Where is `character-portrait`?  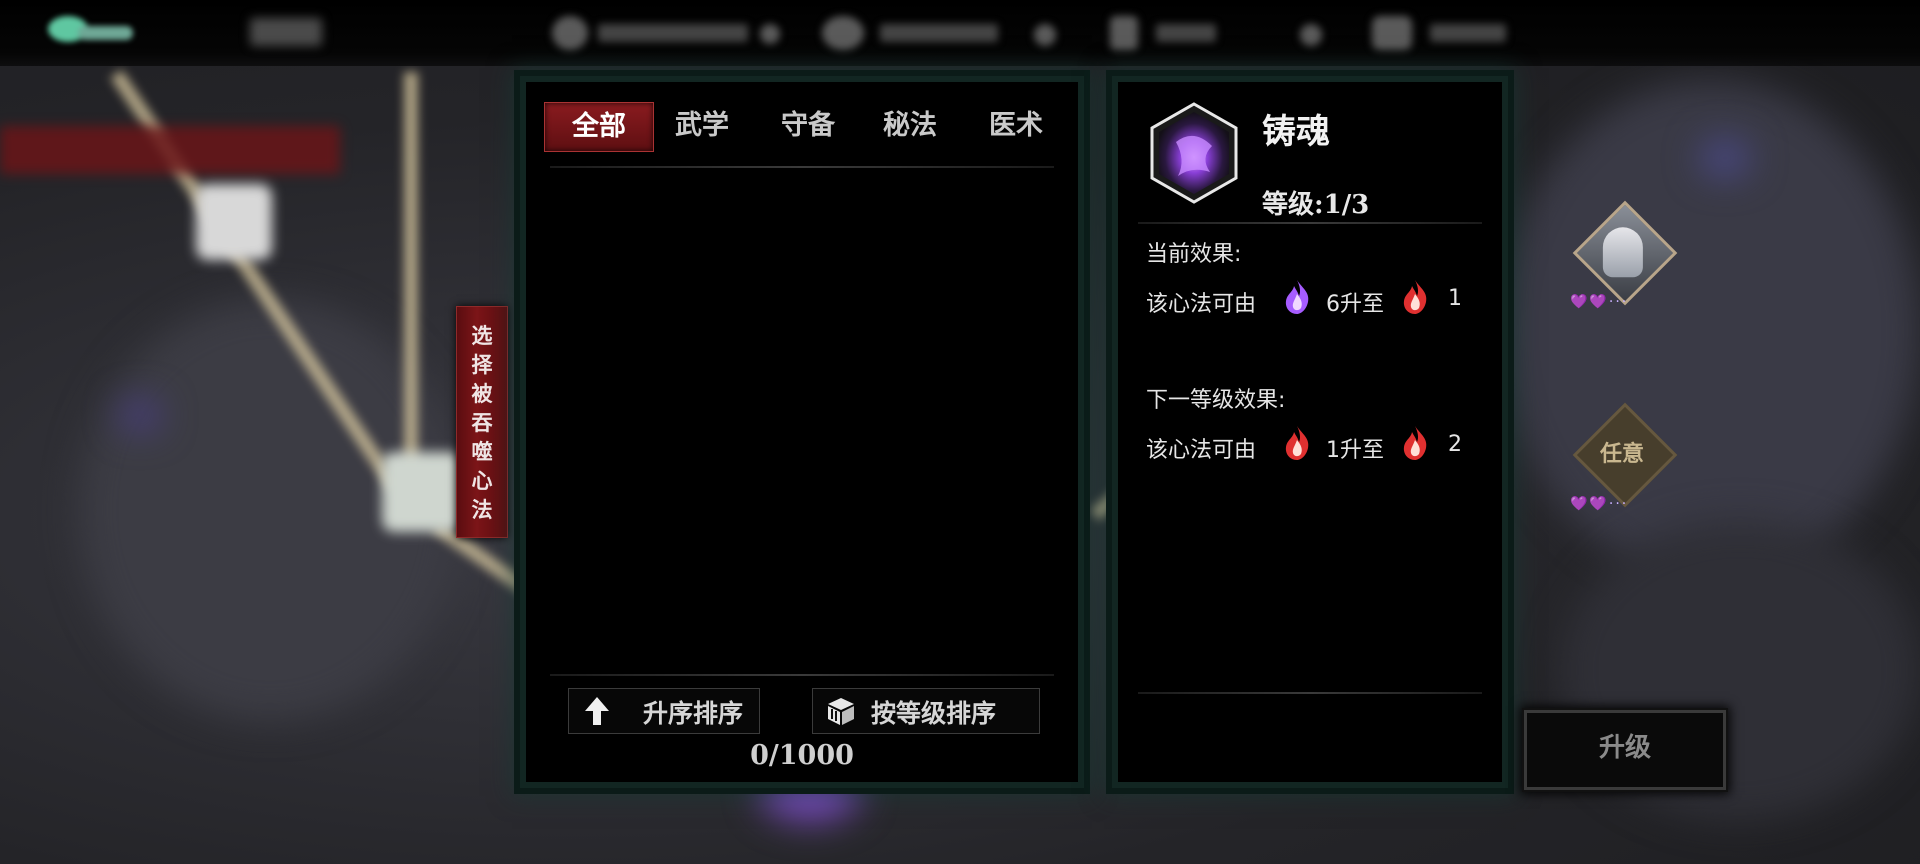
character-portrait is located at coordinates (1625, 253).